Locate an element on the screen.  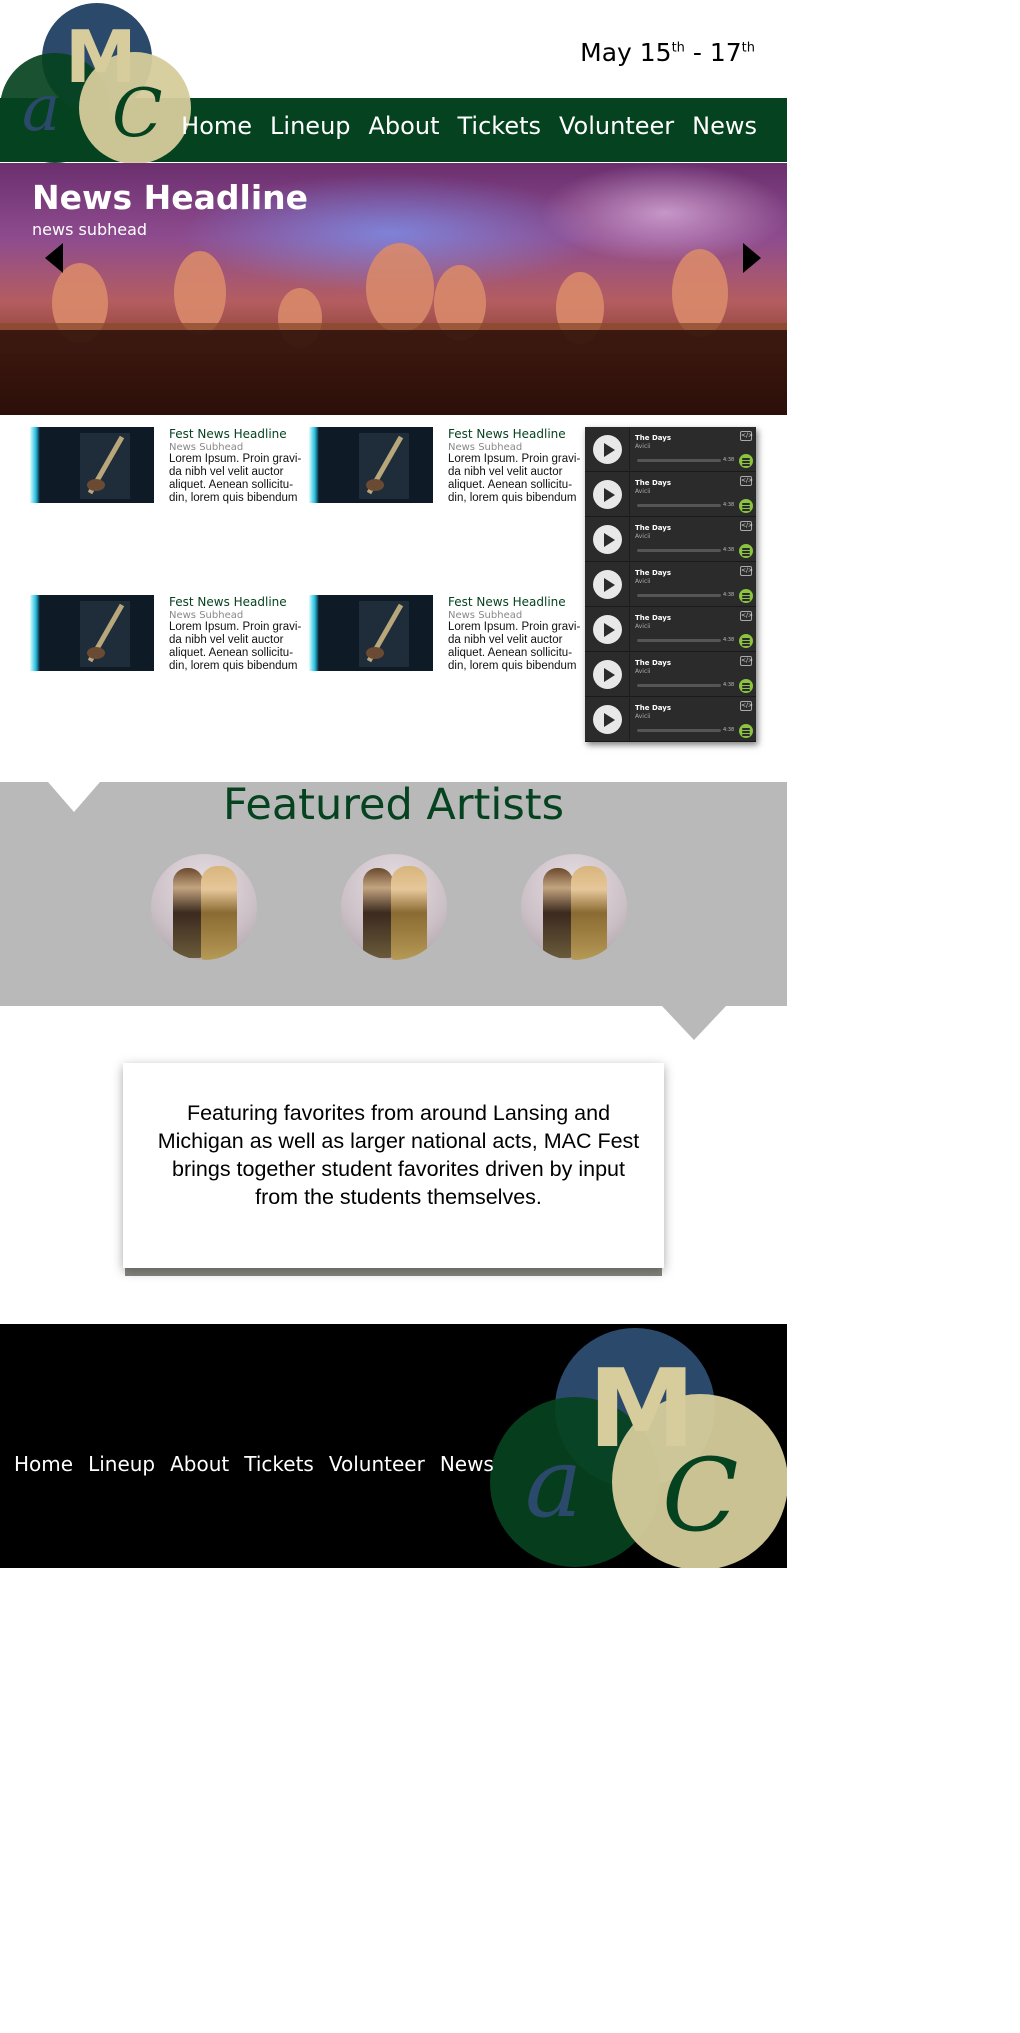
featured-artists-title: Featured Artists is located at coordinates (393, 805).